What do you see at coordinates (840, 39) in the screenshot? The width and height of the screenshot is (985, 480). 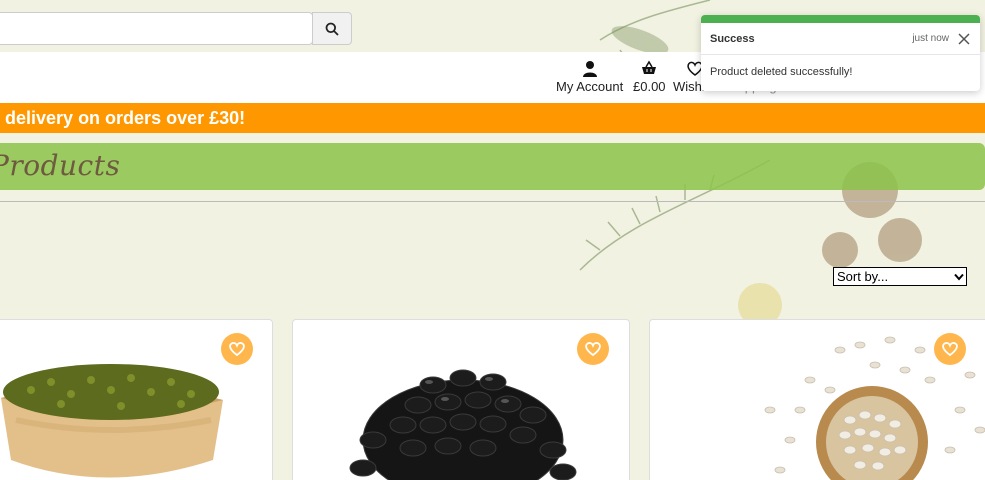 I see `toast-header: Success just now` at bounding box center [840, 39].